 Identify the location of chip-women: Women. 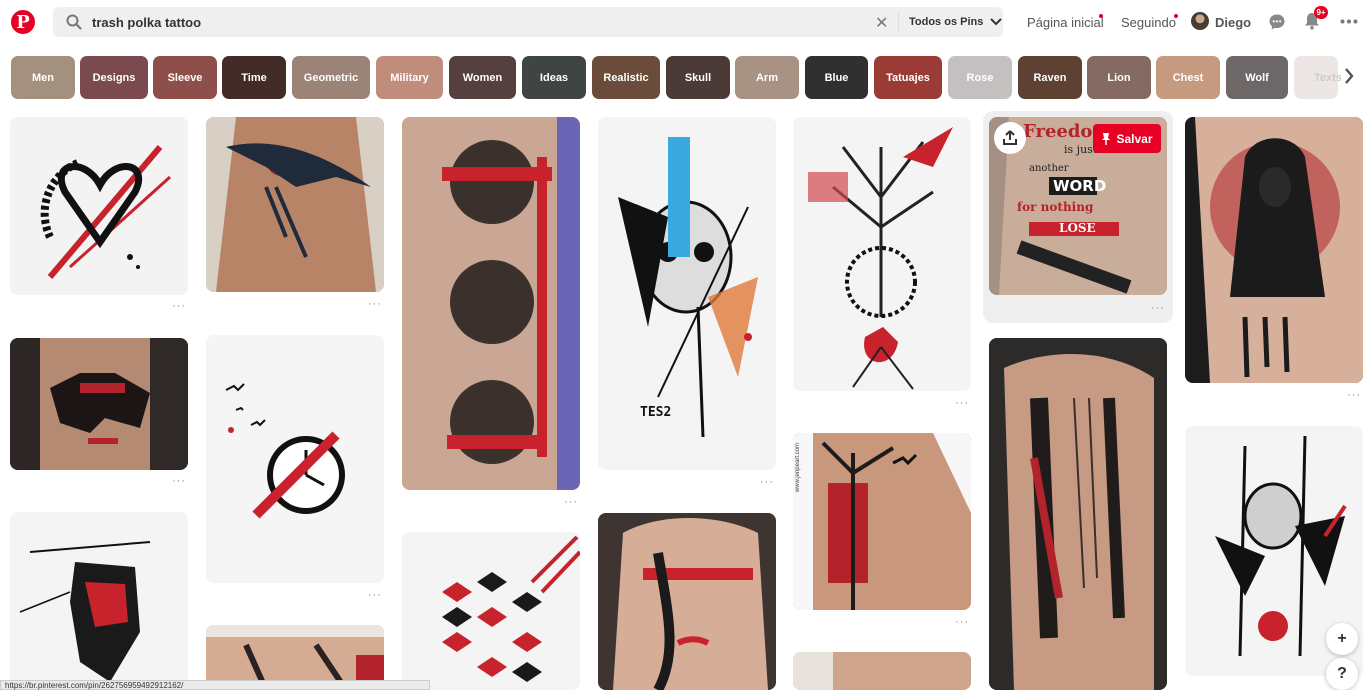
(482, 77).